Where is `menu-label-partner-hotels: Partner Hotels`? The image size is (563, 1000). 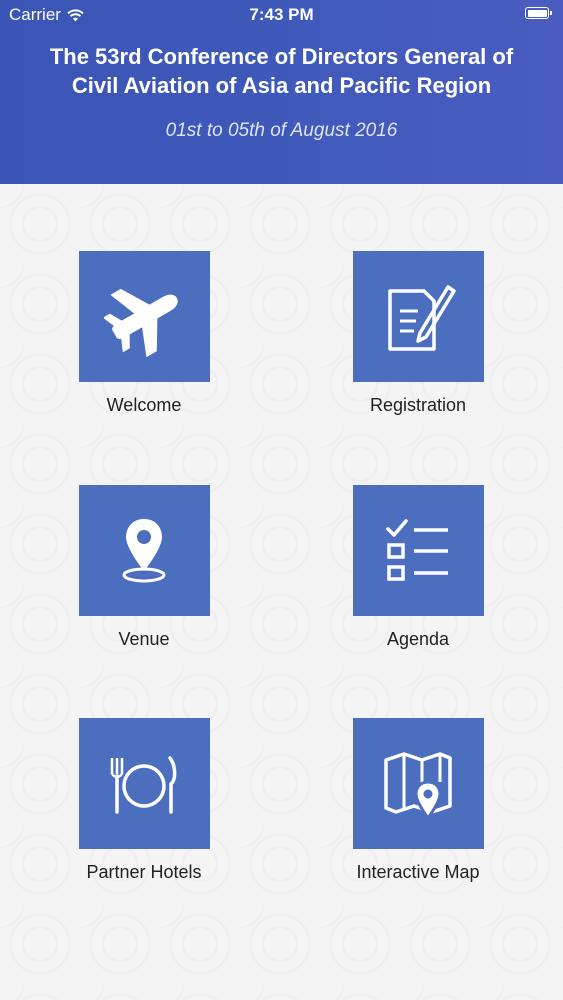 menu-label-partner-hotels: Partner Hotels is located at coordinates (144, 872).